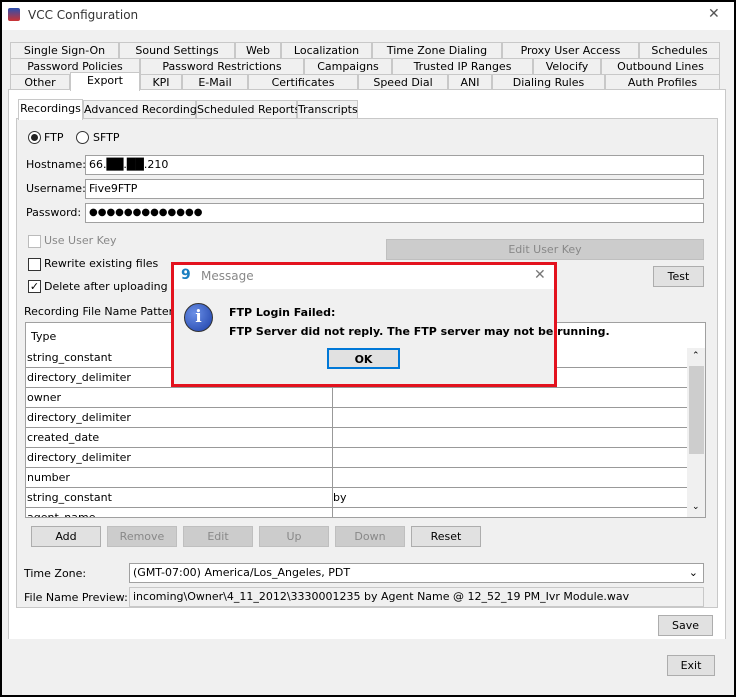  I want to click on tab-speed-dial: Speed Dial, so click(403, 82).